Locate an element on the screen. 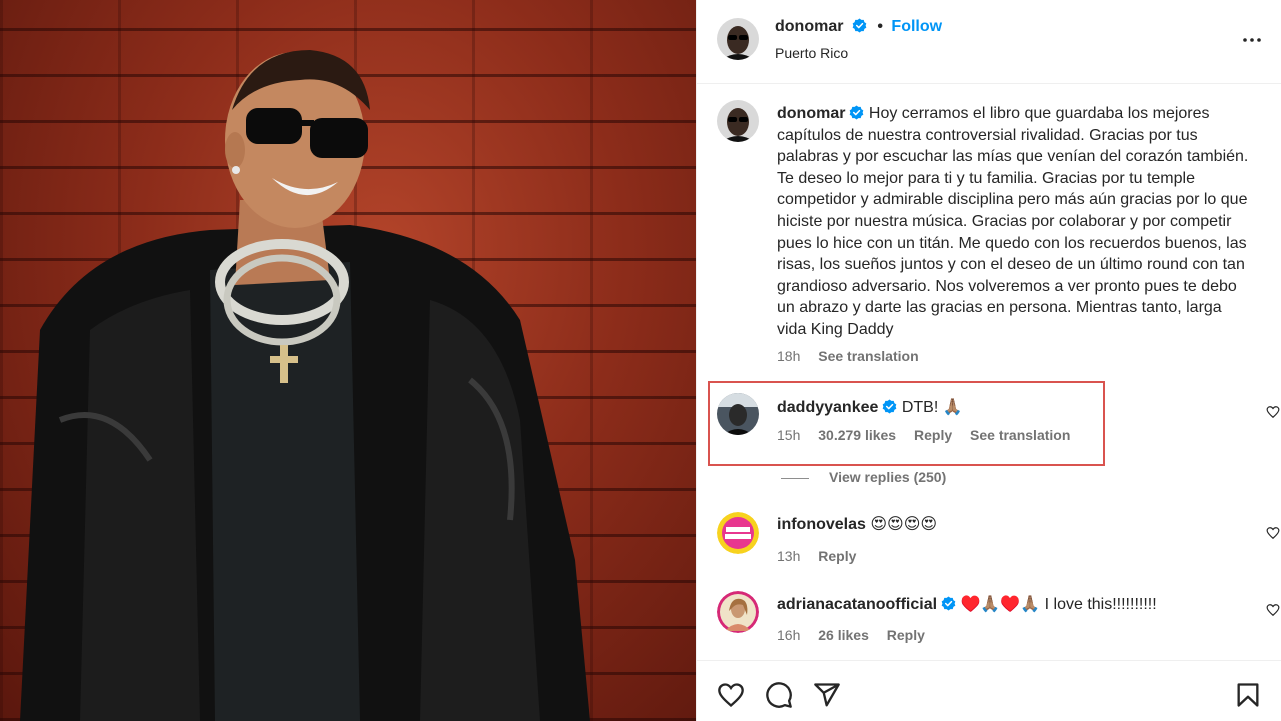 The image size is (1281, 721). author-username: donomar is located at coordinates (809, 26).